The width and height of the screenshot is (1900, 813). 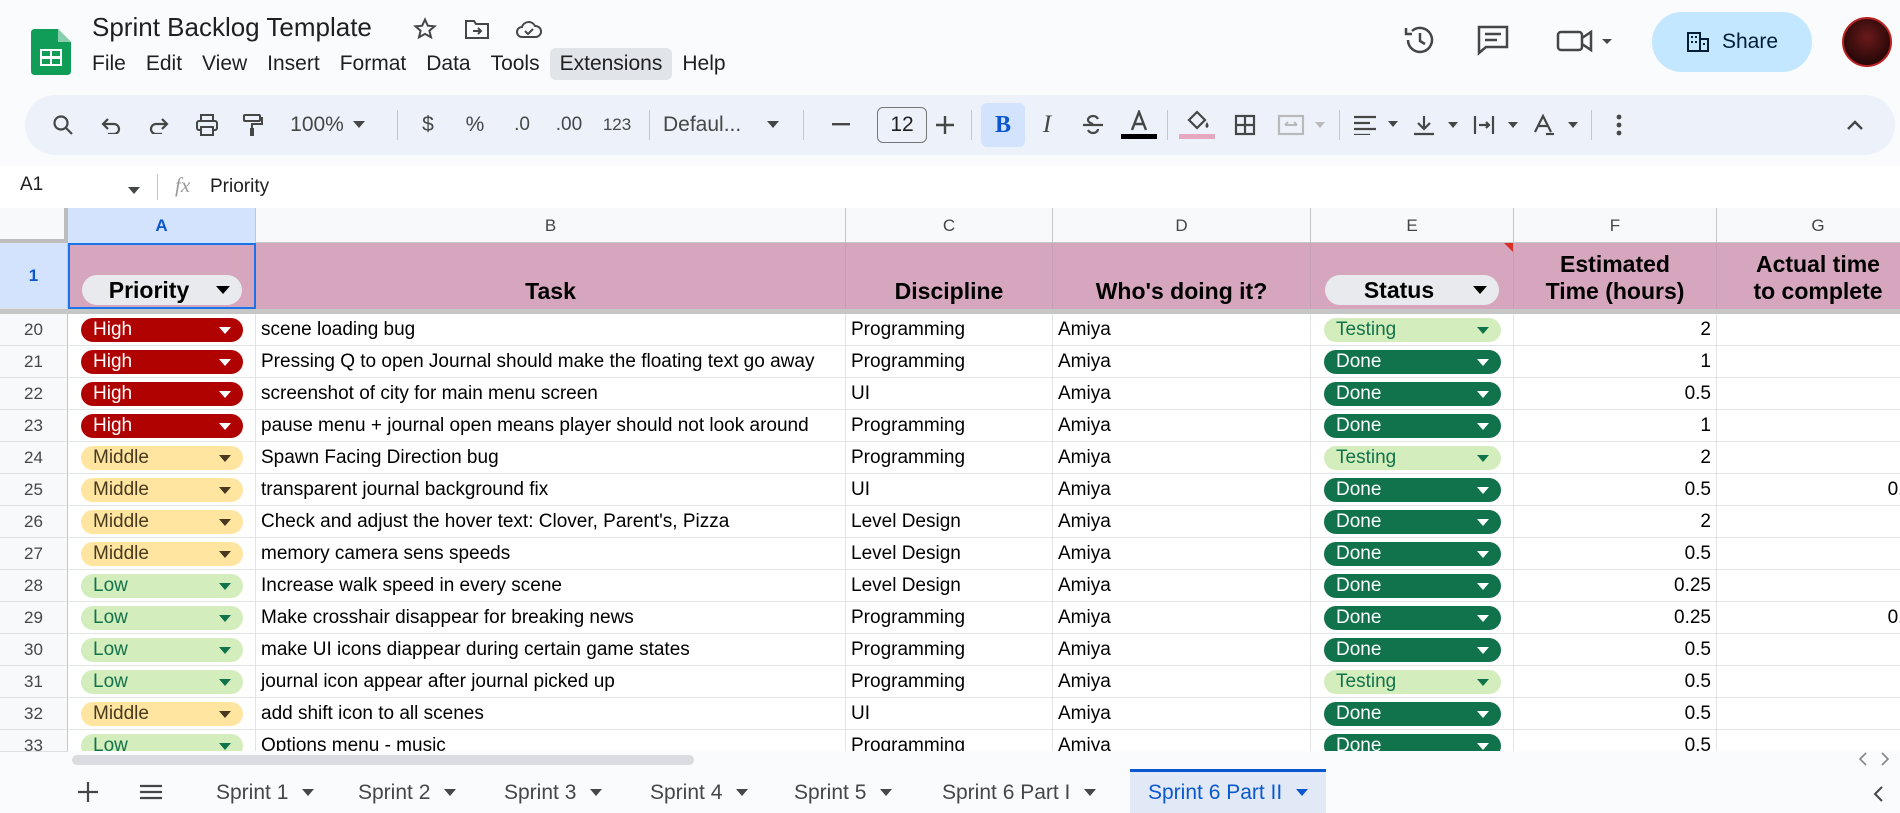 I want to click on cell-status: Testing, so click(x=1412, y=681).